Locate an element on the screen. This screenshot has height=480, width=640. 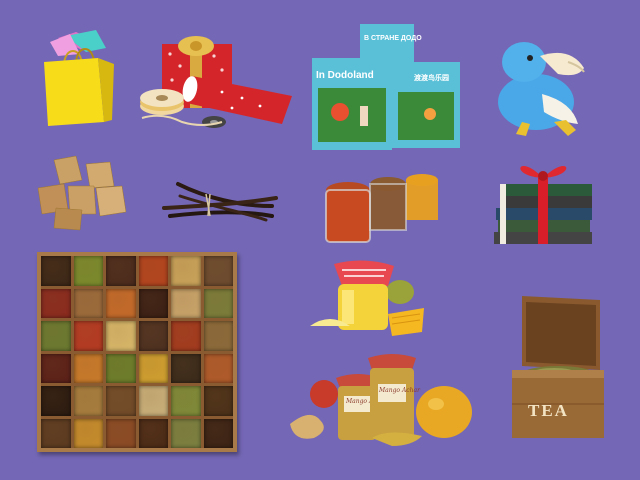
sugar-cubes is located at coordinates (80, 192).